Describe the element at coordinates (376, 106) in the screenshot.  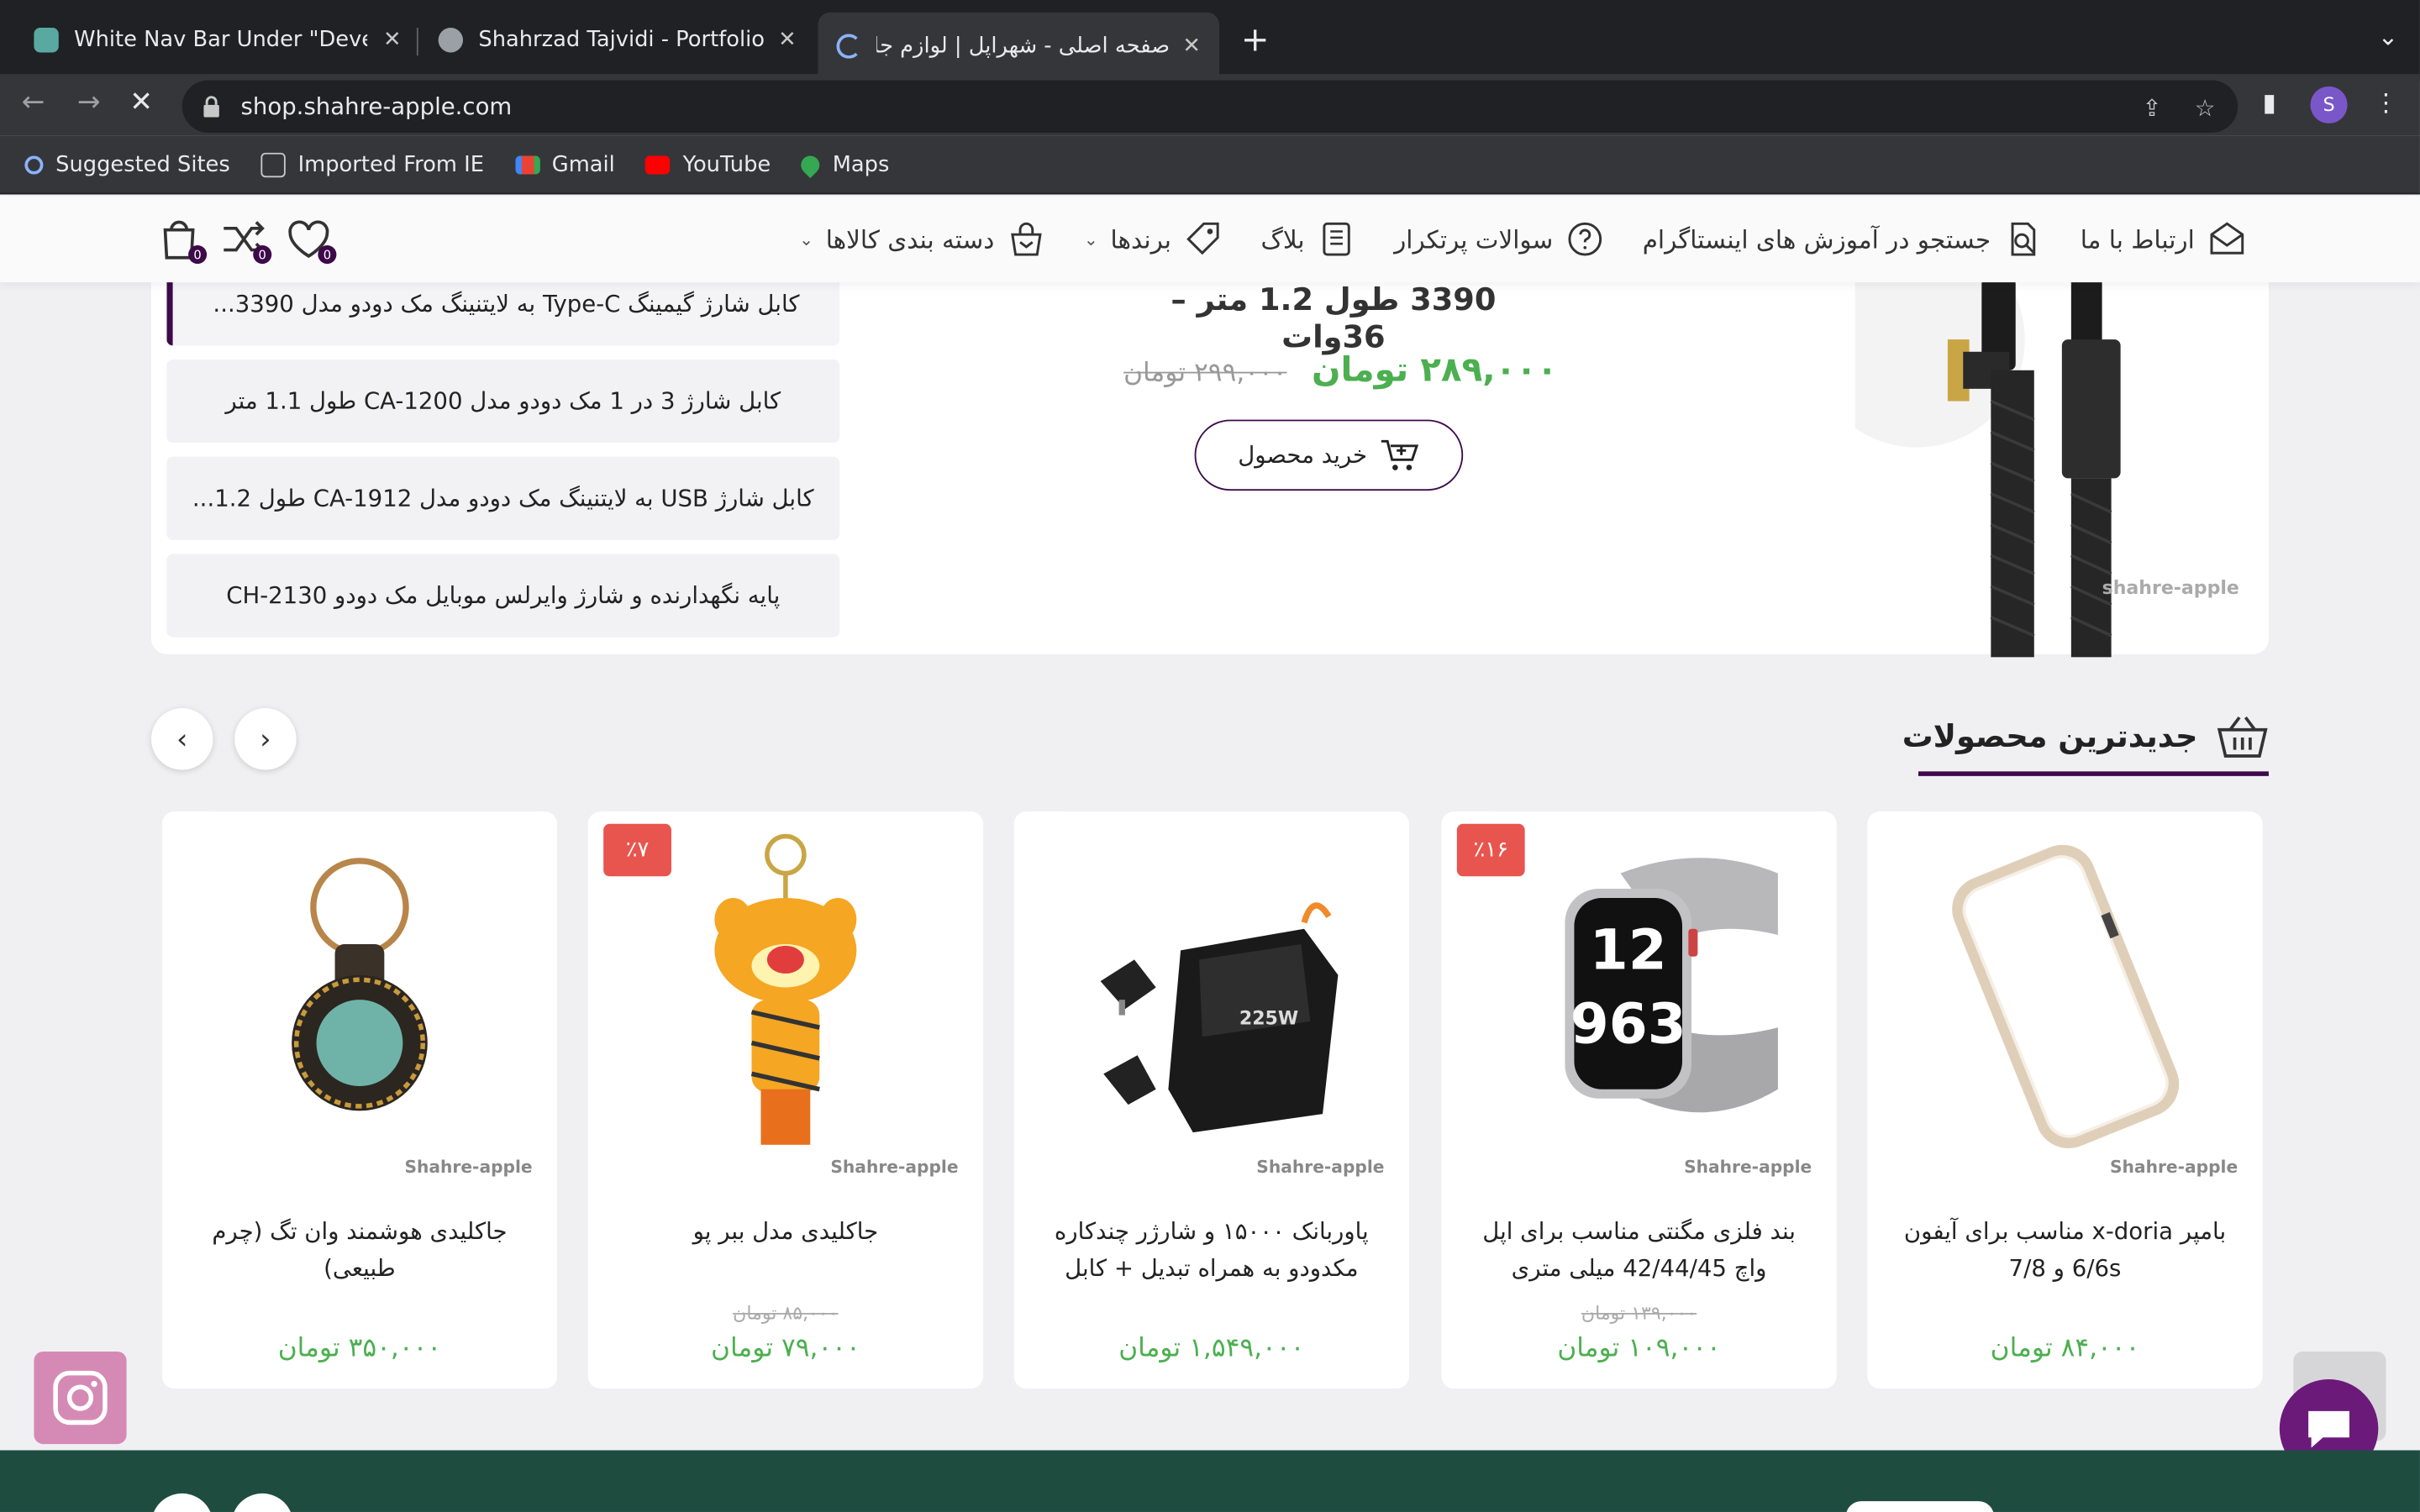
I see `url-text: shop.shahre-apple.com` at that location.